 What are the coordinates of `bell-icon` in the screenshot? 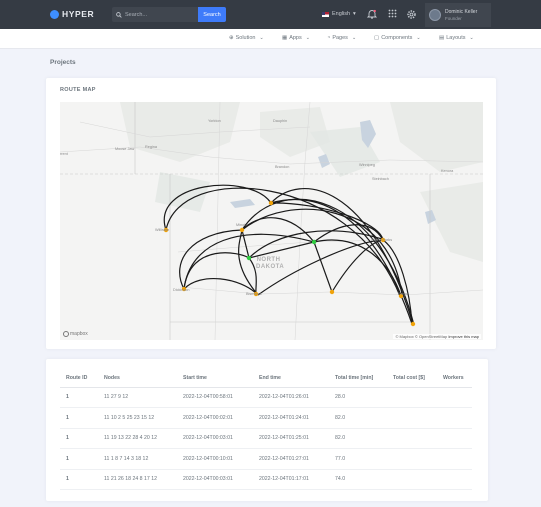 It's located at (372, 14).